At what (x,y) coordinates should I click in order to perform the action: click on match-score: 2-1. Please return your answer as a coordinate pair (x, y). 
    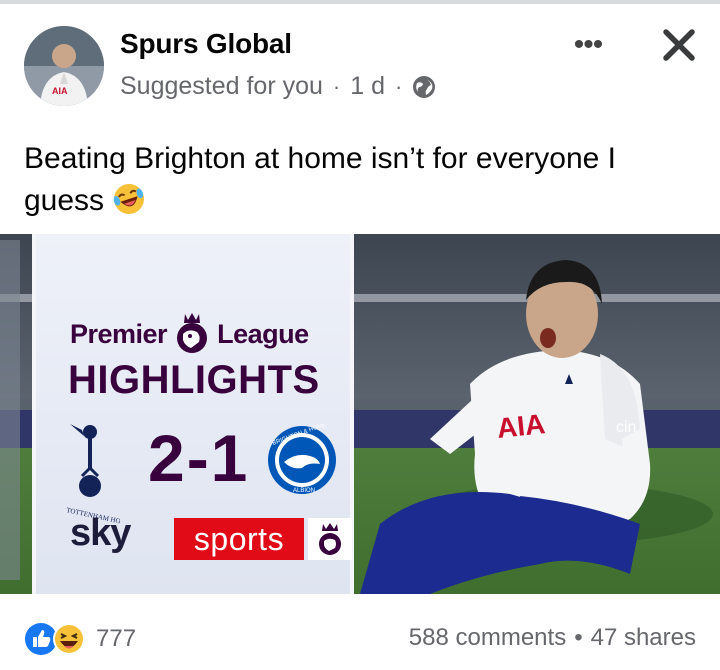
    Looking at the image, I should click on (199, 458).